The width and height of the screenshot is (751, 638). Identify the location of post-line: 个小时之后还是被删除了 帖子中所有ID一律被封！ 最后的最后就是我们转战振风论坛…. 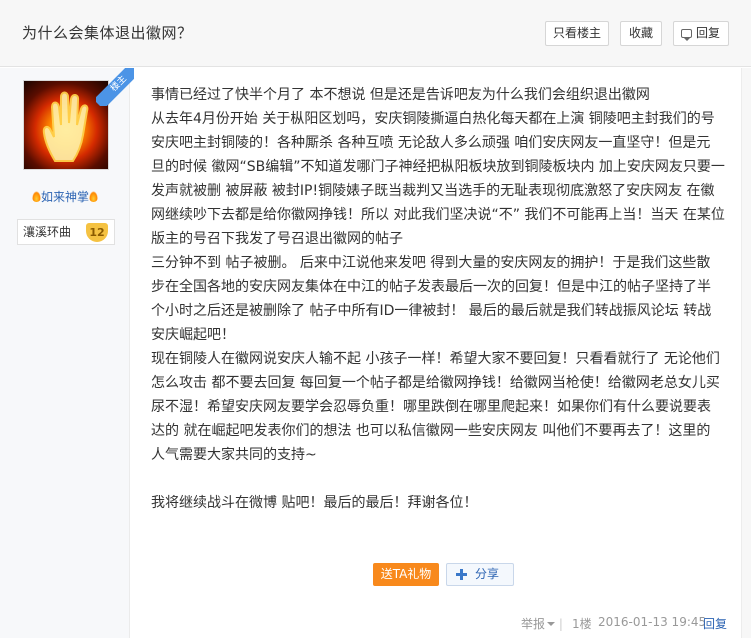
(431, 311).